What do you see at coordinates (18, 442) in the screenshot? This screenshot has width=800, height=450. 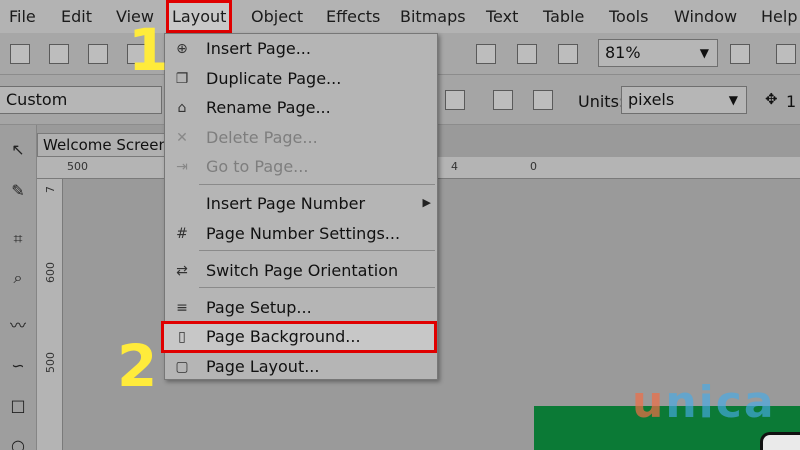 I see `ellipse-tool-icon: ○` at bounding box center [18, 442].